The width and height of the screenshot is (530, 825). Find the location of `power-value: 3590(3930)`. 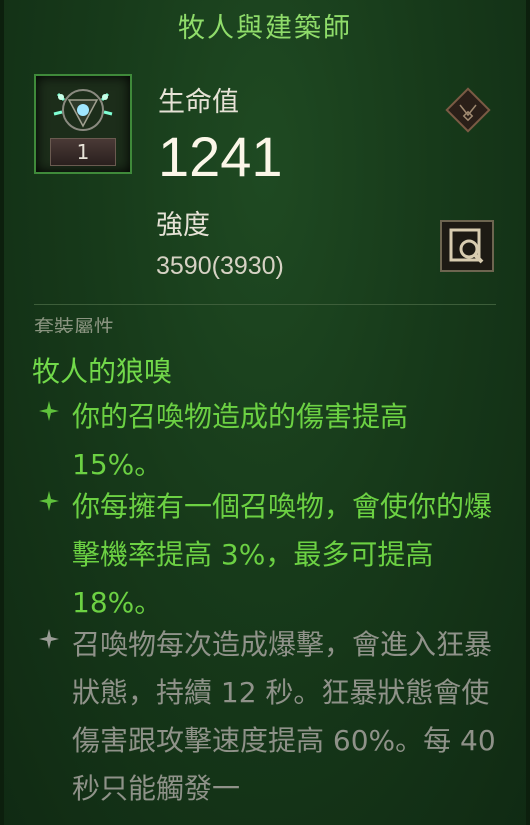

power-value: 3590(3930) is located at coordinates (220, 266).